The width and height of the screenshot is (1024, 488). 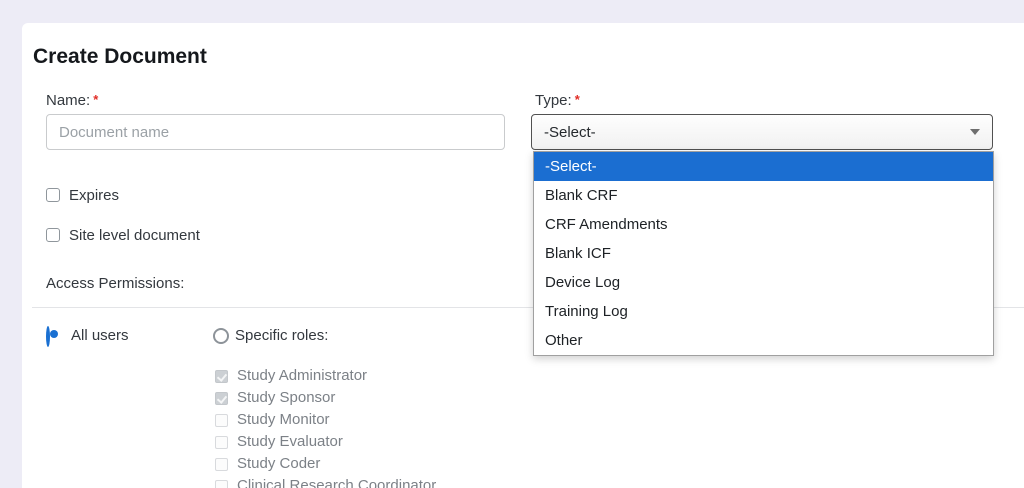 I want to click on dropdown-option-other: Other, so click(x=763, y=340).